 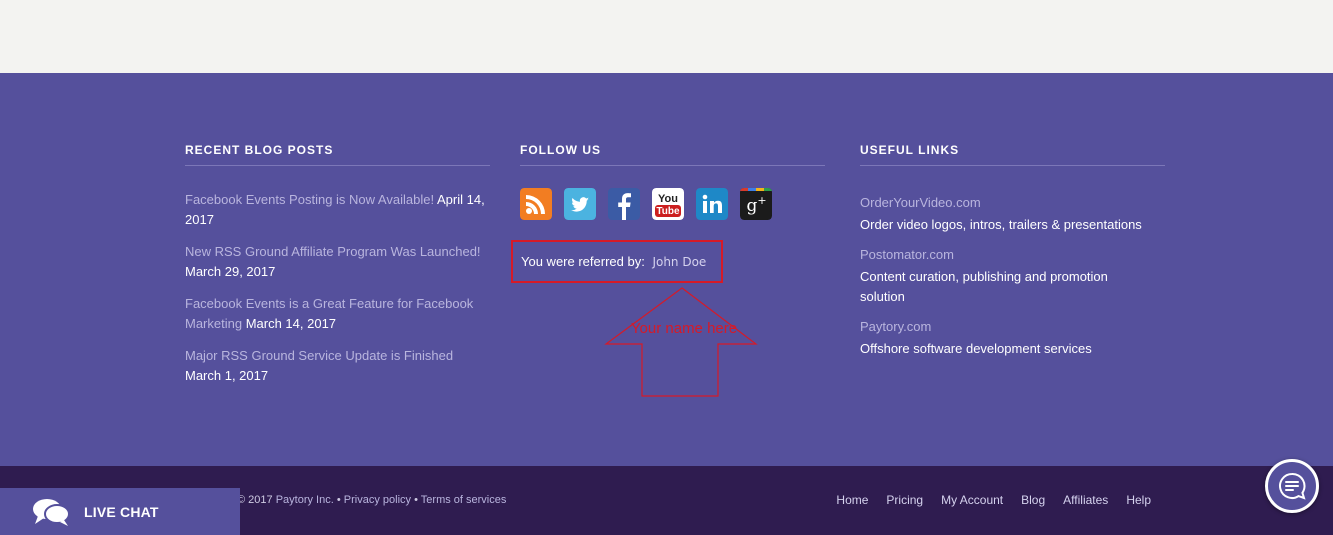 I want to click on arrow-shape, so click(x=681, y=342).